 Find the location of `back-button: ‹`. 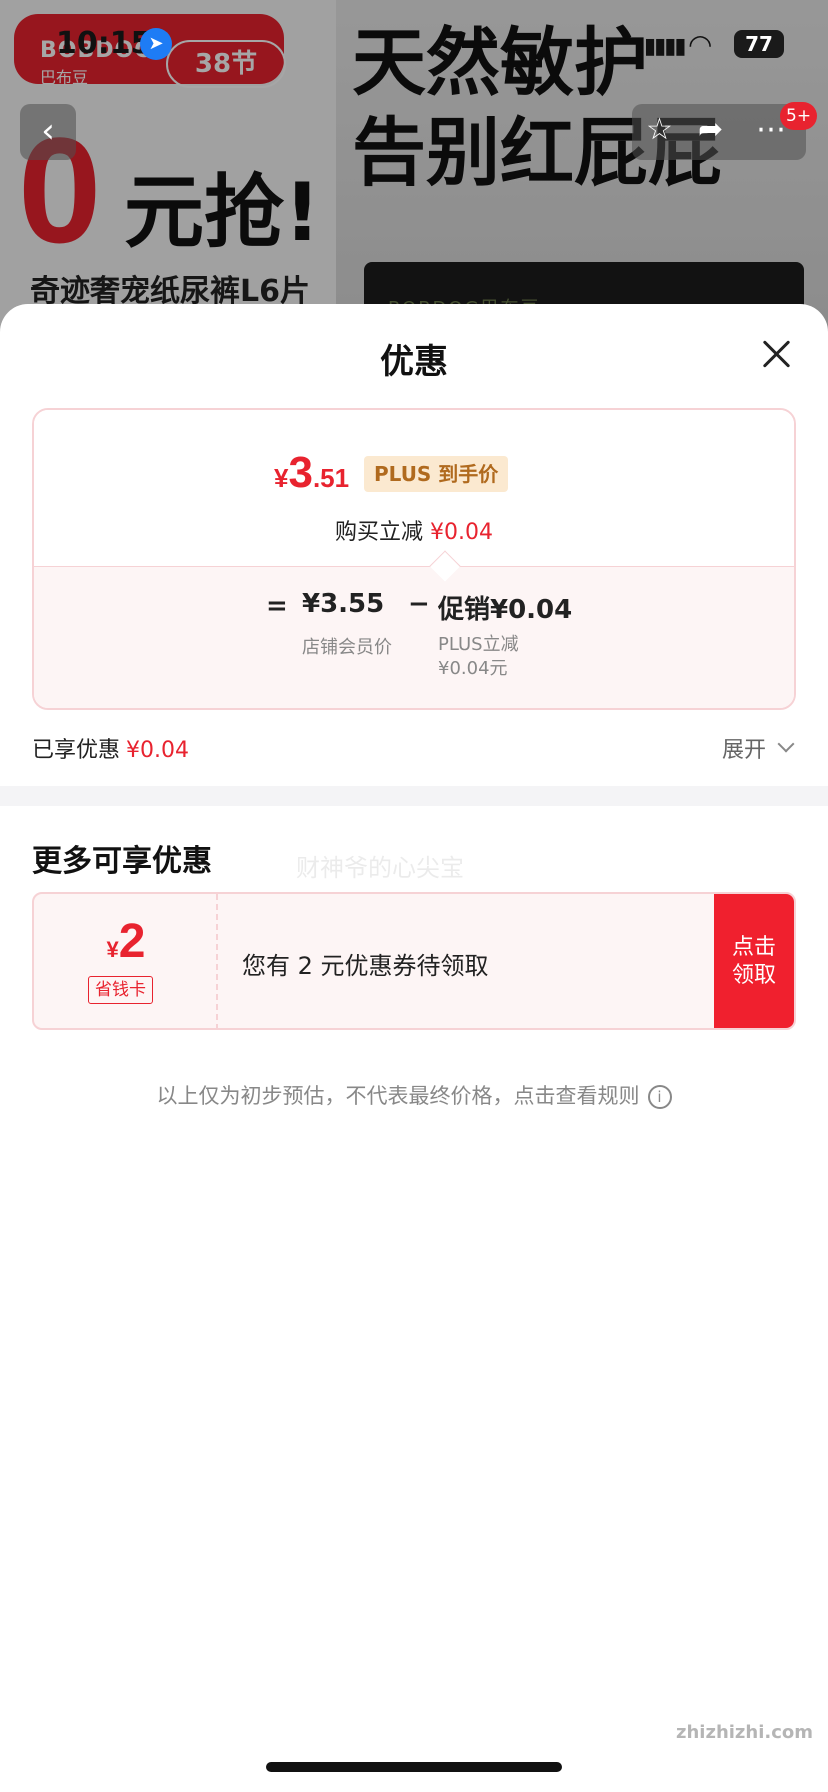

back-button: ‹ is located at coordinates (48, 132).